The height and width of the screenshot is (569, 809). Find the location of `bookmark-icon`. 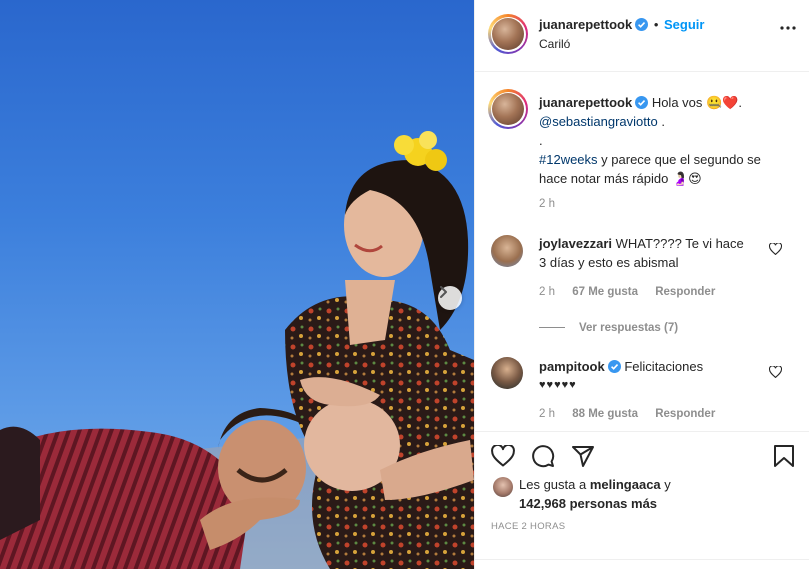

bookmark-icon is located at coordinates (784, 456).